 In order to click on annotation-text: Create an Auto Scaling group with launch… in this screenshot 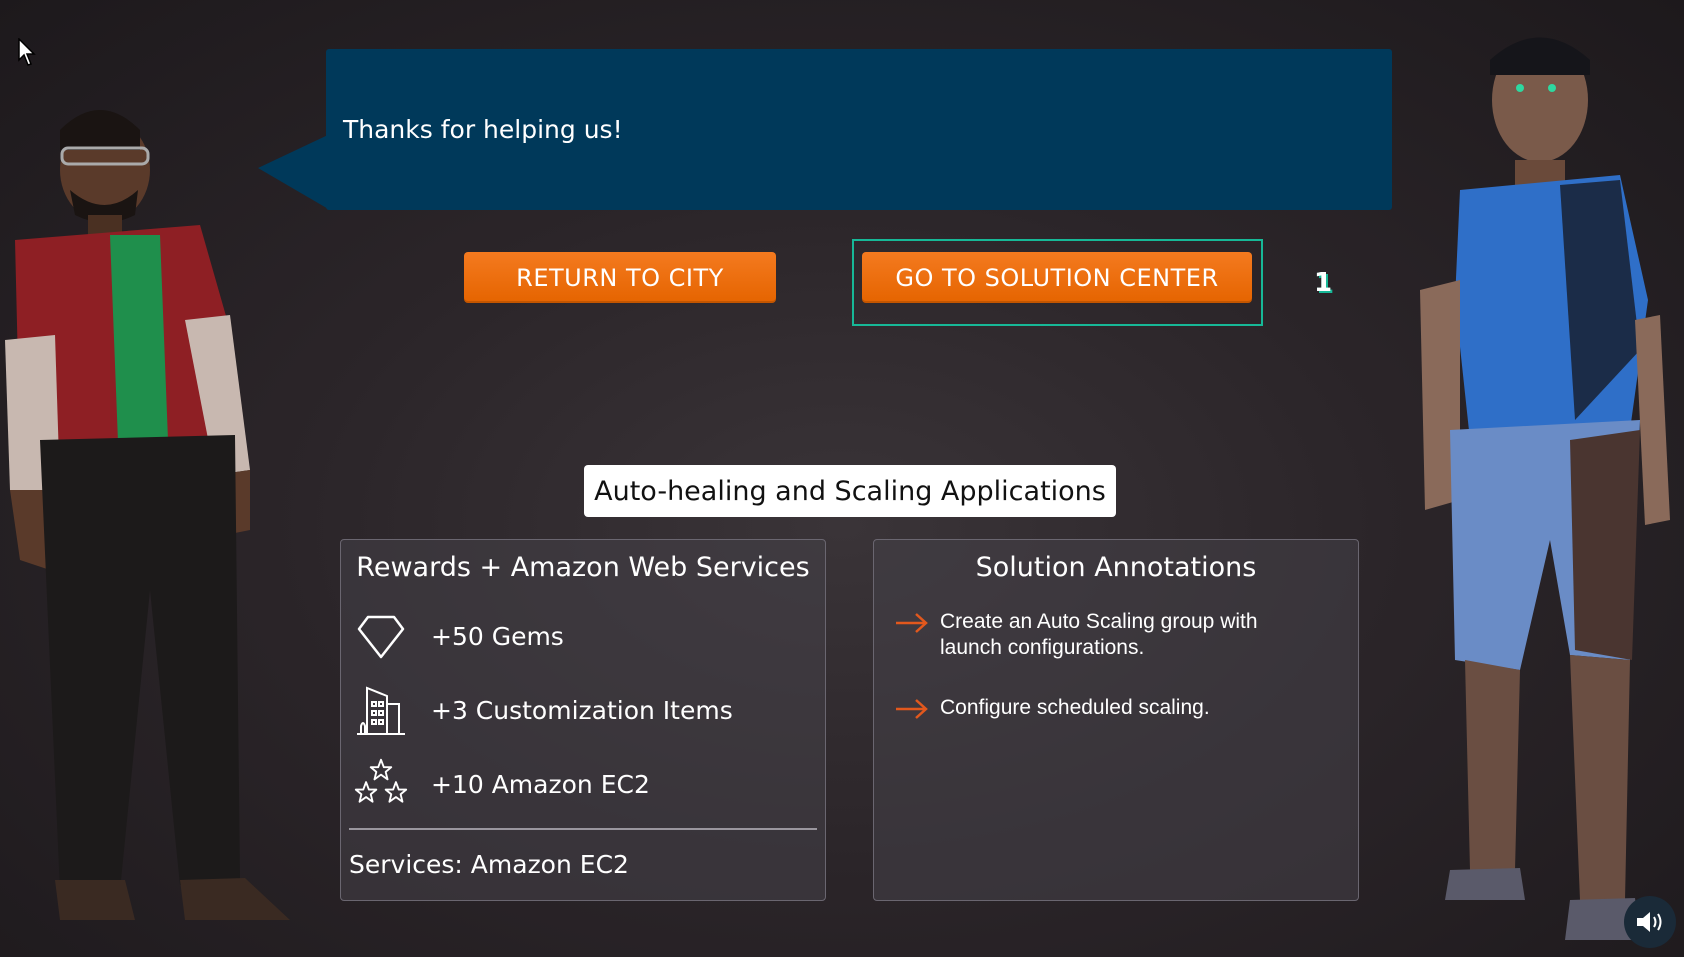, I will do `click(1099, 634)`.